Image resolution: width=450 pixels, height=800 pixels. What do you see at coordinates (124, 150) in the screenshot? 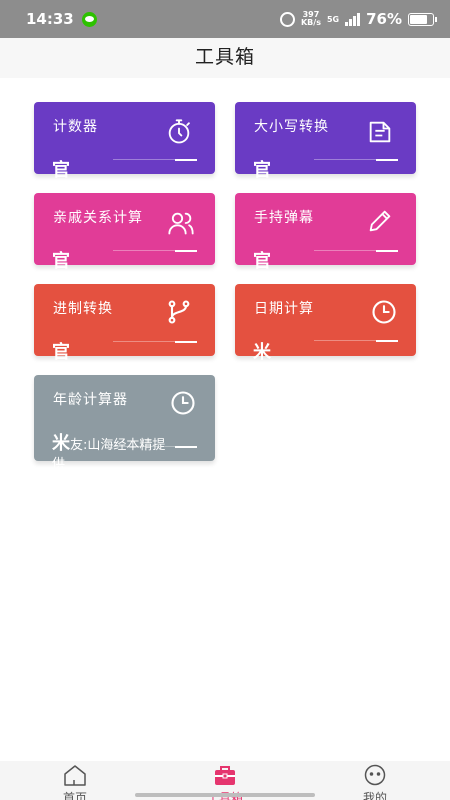
I see `tool-card-counter: 计数器 官 方` at bounding box center [124, 150].